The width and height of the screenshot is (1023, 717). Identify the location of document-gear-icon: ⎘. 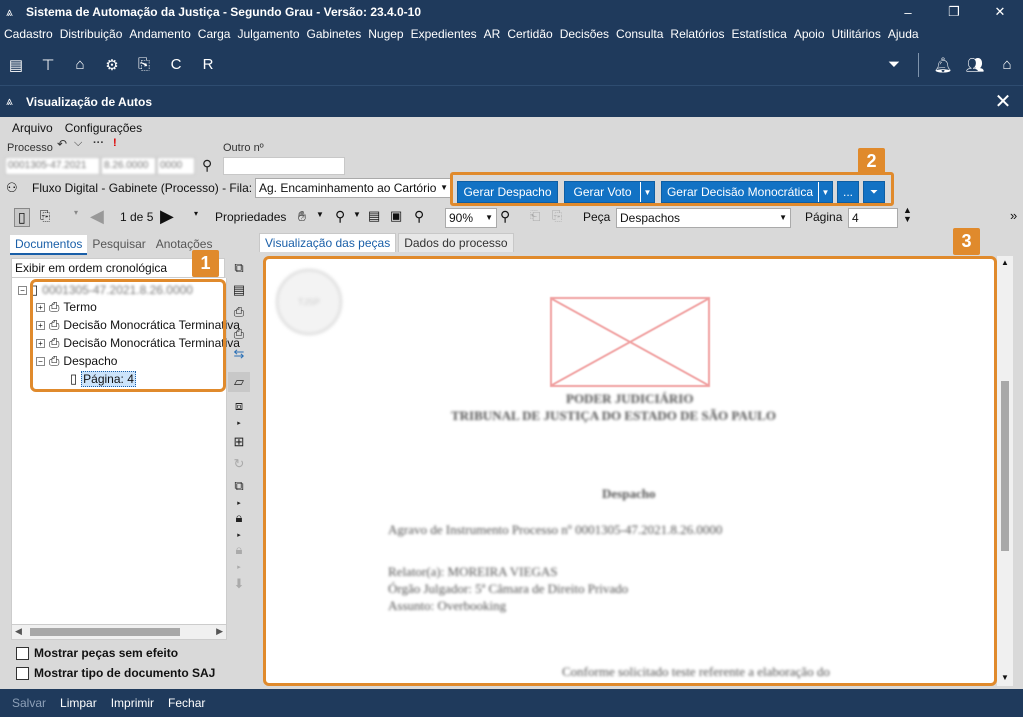
(144, 65).